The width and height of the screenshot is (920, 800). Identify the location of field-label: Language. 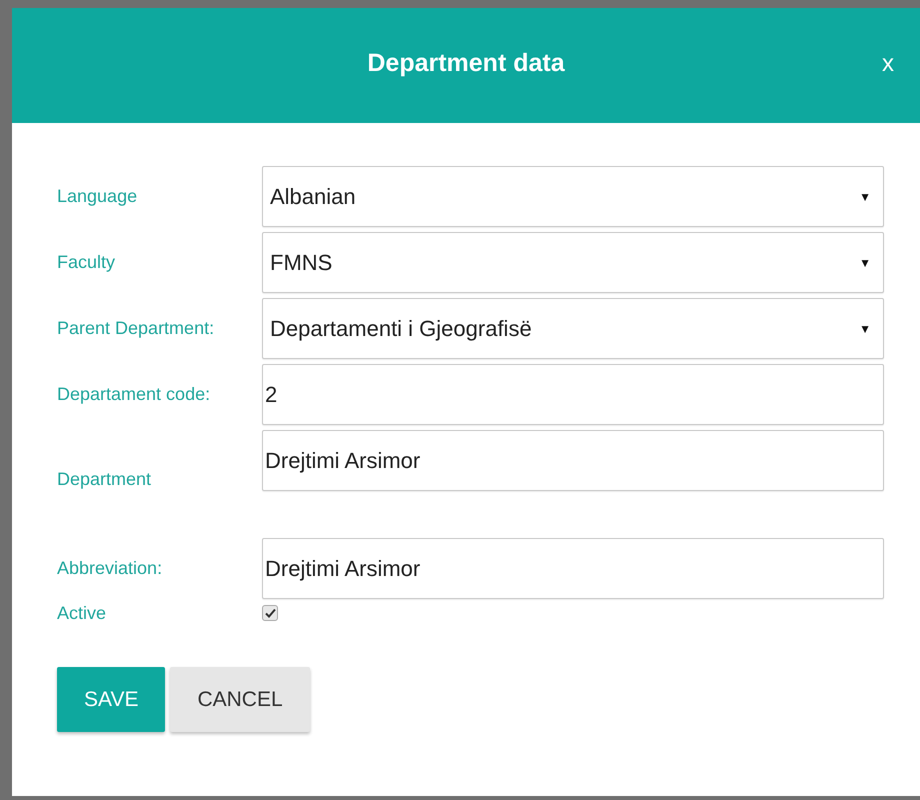
(97, 196).